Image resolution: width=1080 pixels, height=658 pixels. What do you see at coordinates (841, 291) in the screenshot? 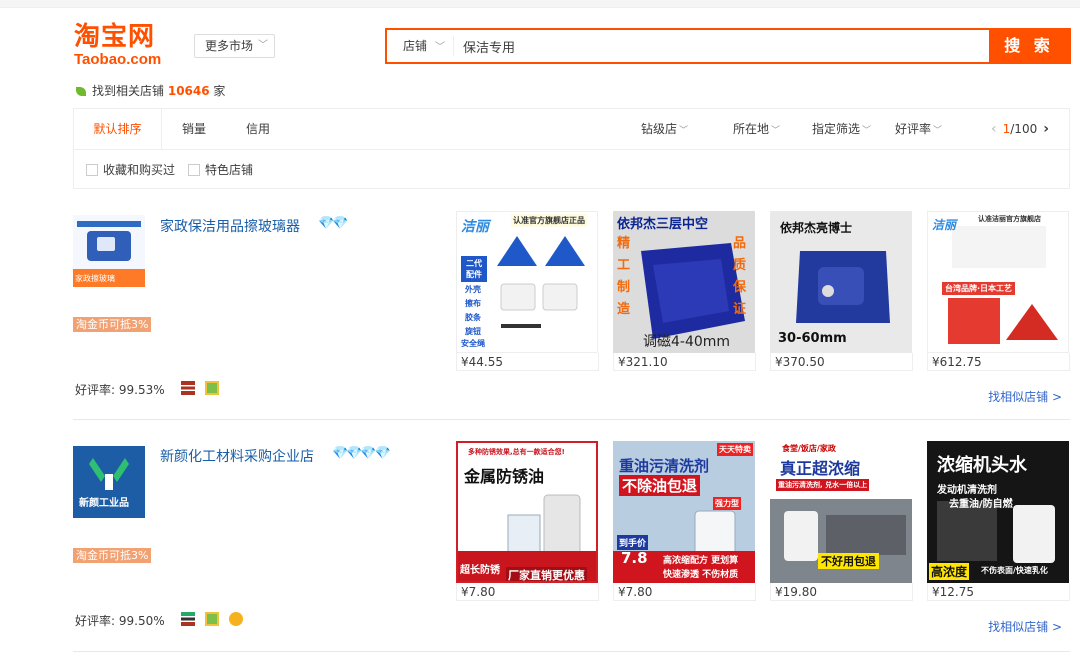
I see `product-card: 依邦杰亮博士 30-60mm ¥370.50` at bounding box center [841, 291].